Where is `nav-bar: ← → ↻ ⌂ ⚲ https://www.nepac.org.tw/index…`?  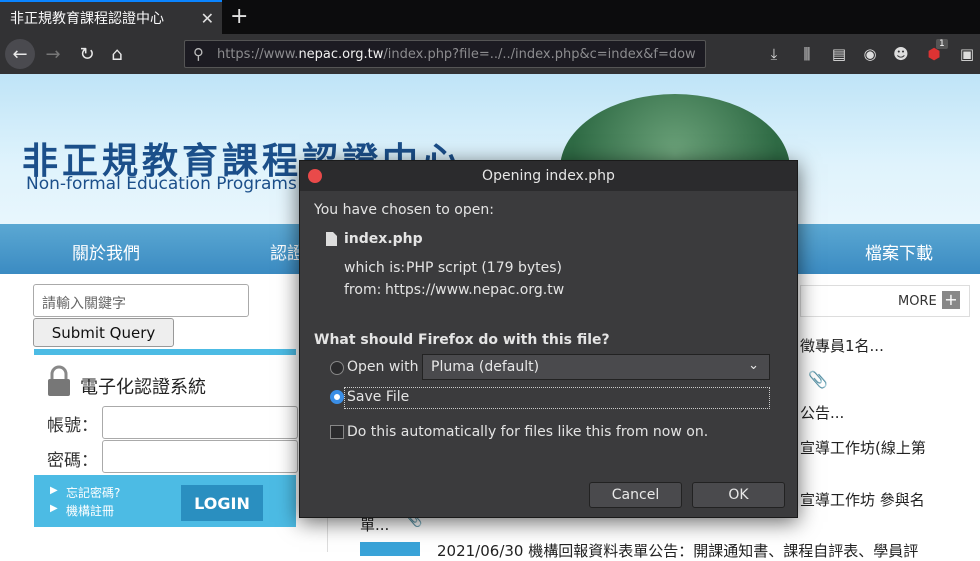
nav-bar: ← → ↻ ⌂ ⚲ https://www.nepac.org.tw/index… is located at coordinates (490, 54).